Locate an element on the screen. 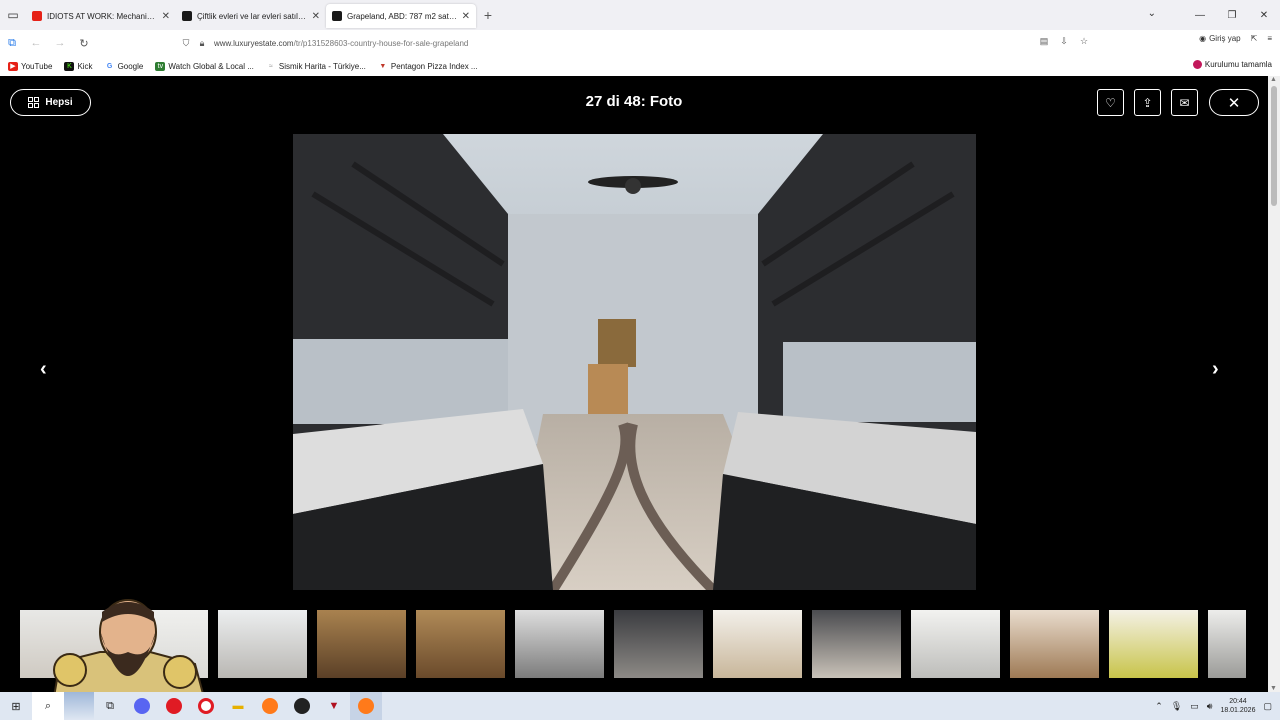 The height and width of the screenshot is (720, 1280). mail-icon: ✉ is located at coordinates (1184, 102).